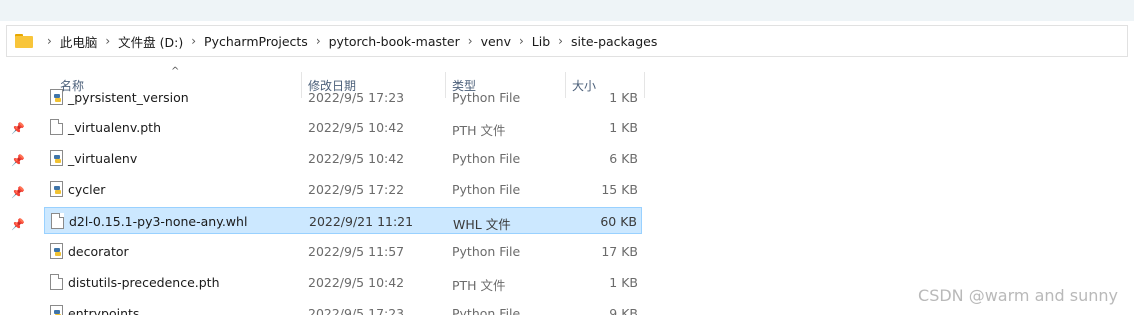  Describe the element at coordinates (128, 97) in the screenshot. I see `file-name: _pyrsistent_version` at that location.